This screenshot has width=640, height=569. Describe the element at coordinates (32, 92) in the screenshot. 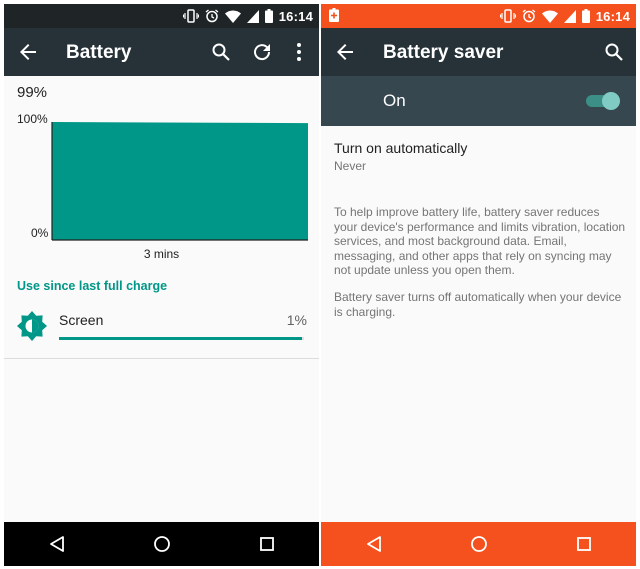

I see `battery-percent: 99%` at that location.